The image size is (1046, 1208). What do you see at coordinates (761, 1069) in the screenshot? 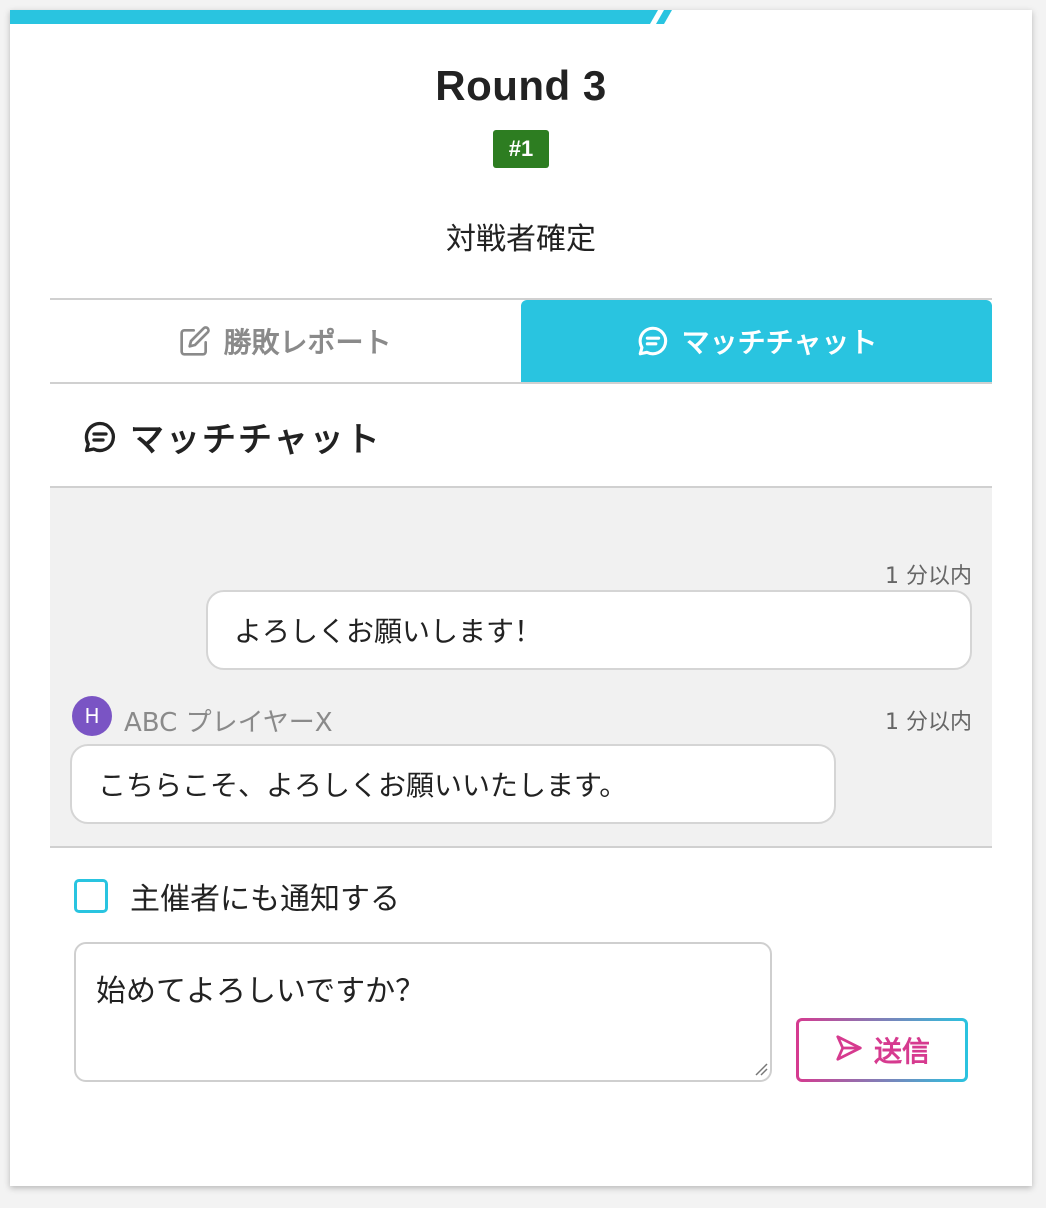
I see `resize-grip-icon` at bounding box center [761, 1069].